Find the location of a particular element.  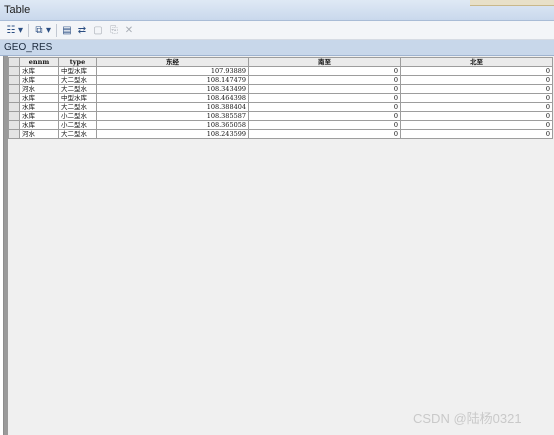

table-row: 水库 大二型水 108.147479 0 0 is located at coordinates (280, 80).